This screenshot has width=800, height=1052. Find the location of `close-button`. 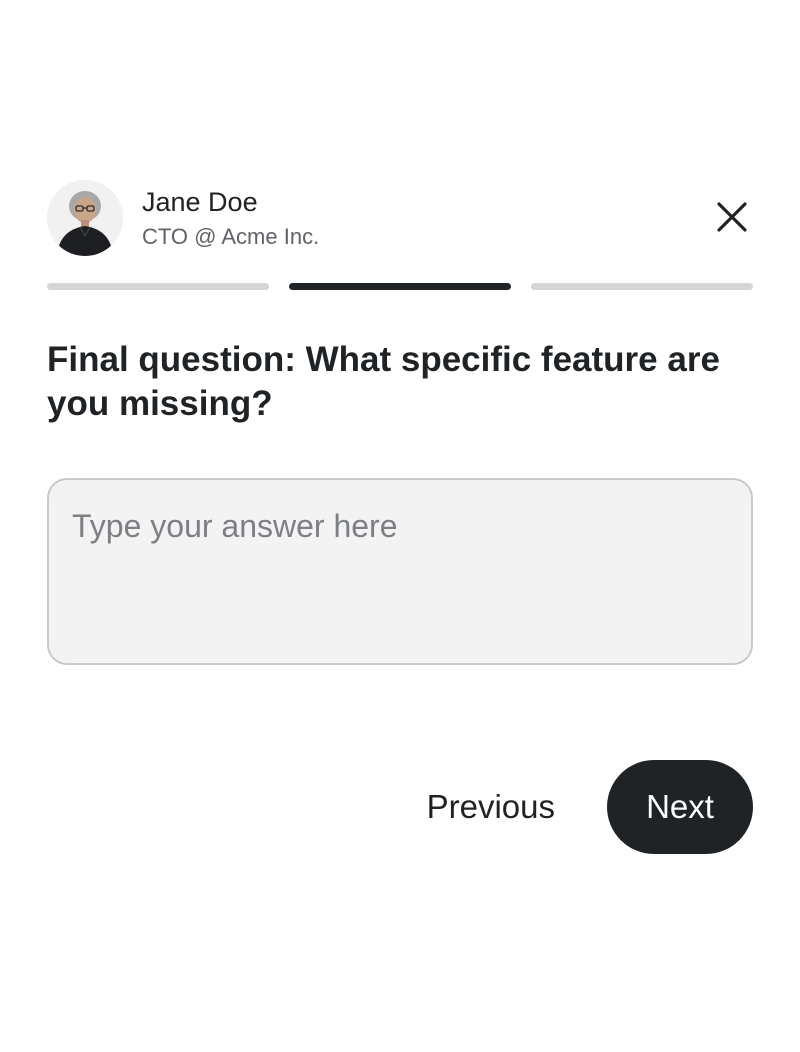

close-button is located at coordinates (732, 217).